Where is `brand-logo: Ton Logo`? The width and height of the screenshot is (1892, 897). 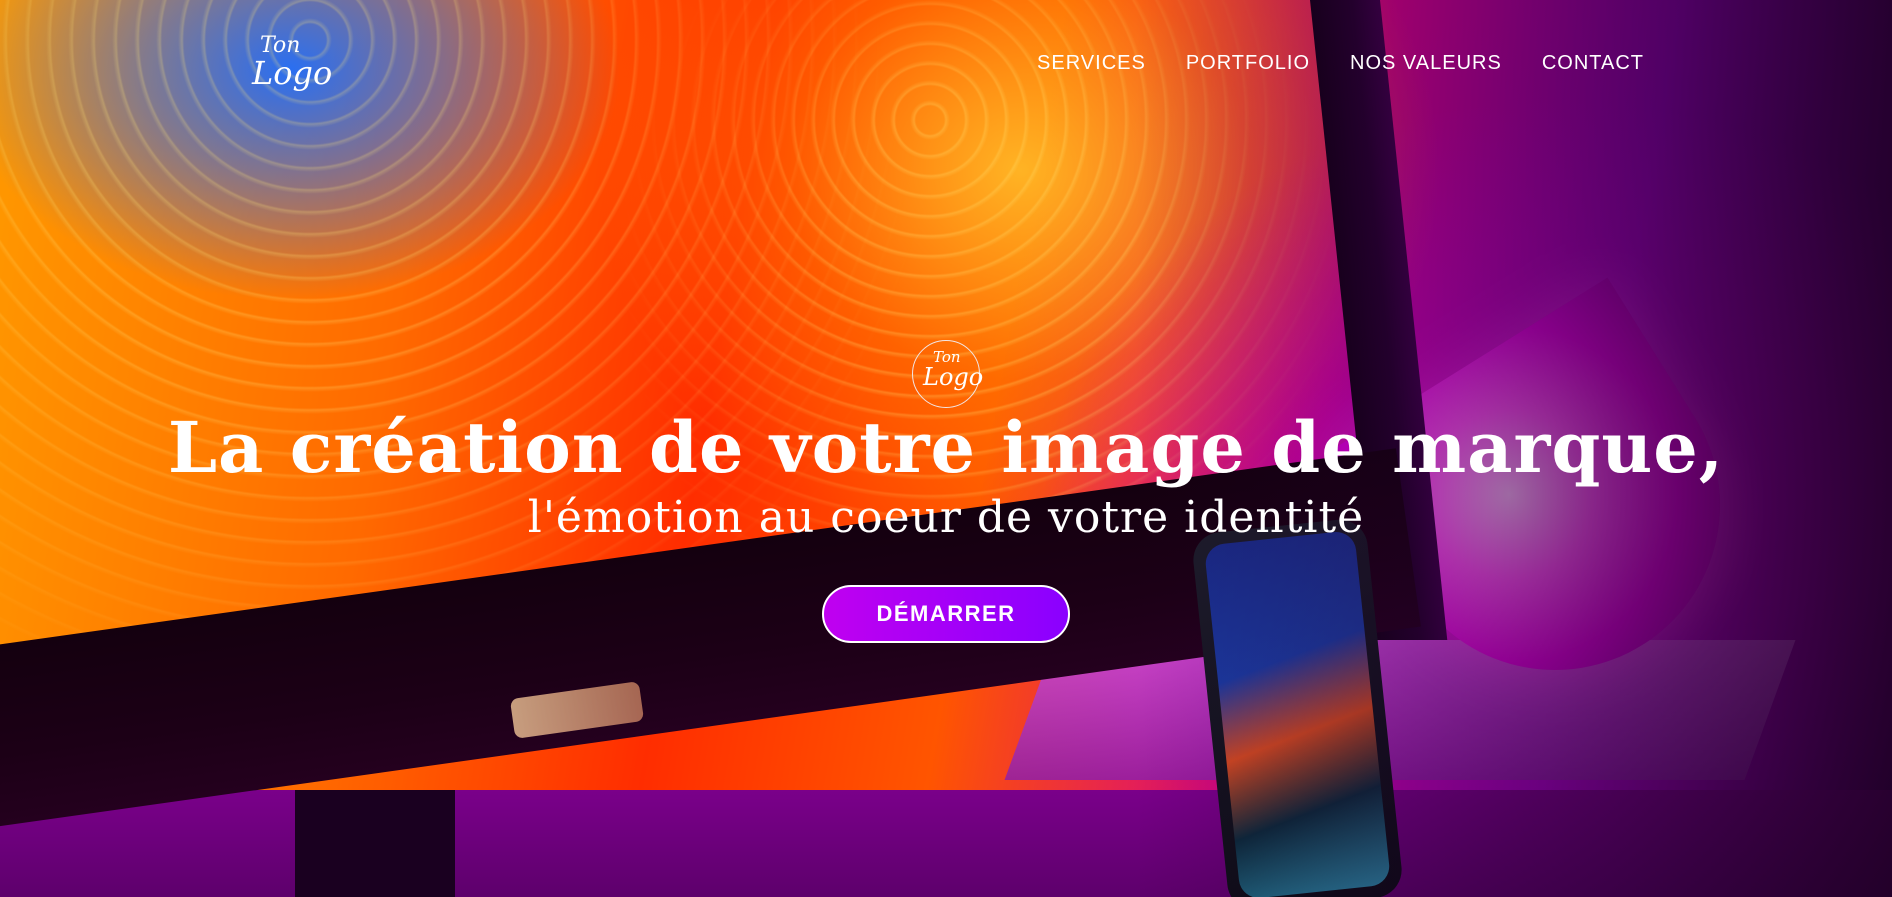 brand-logo: Ton Logo is located at coordinates (292, 65).